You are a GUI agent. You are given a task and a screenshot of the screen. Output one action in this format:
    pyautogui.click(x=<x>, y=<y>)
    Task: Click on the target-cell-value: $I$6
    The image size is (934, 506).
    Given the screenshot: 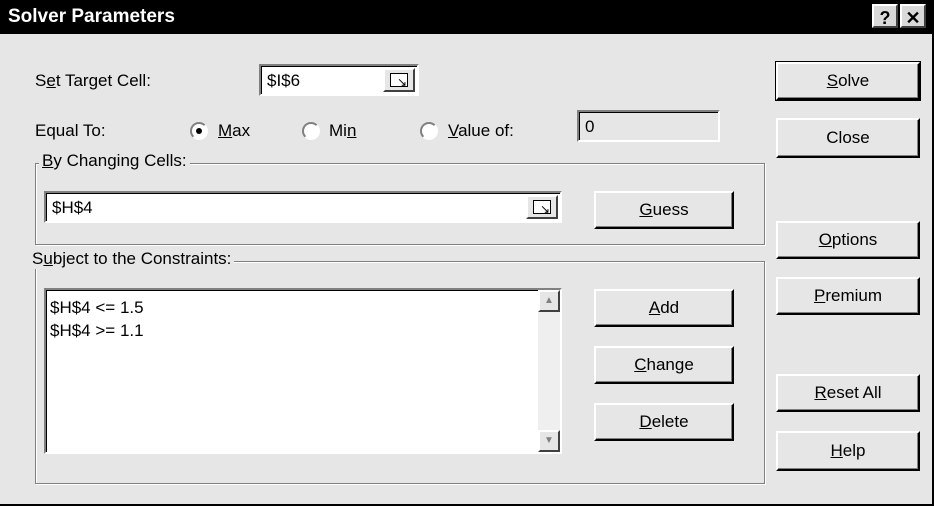 What is the action you would take?
    pyautogui.click(x=284, y=80)
    